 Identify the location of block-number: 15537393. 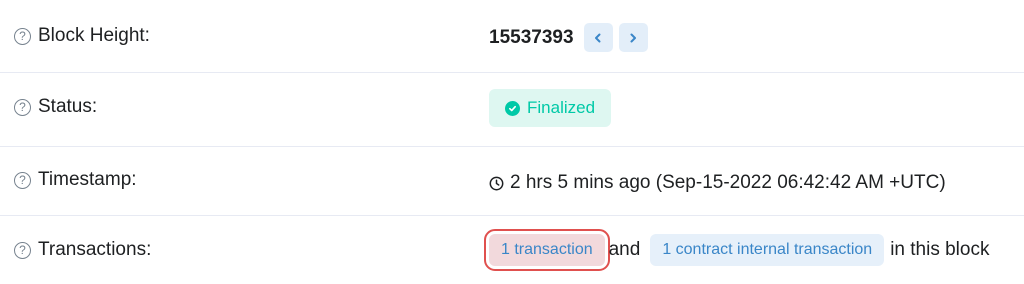
(531, 37).